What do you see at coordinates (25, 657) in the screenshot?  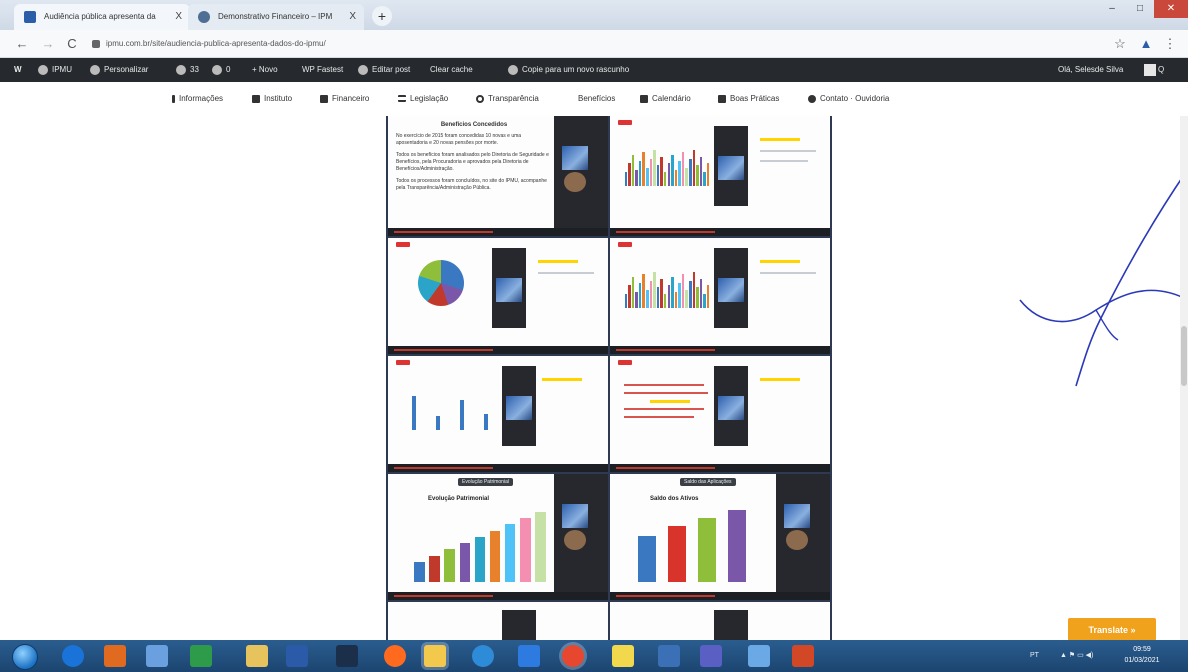 I see `start-button` at bounding box center [25, 657].